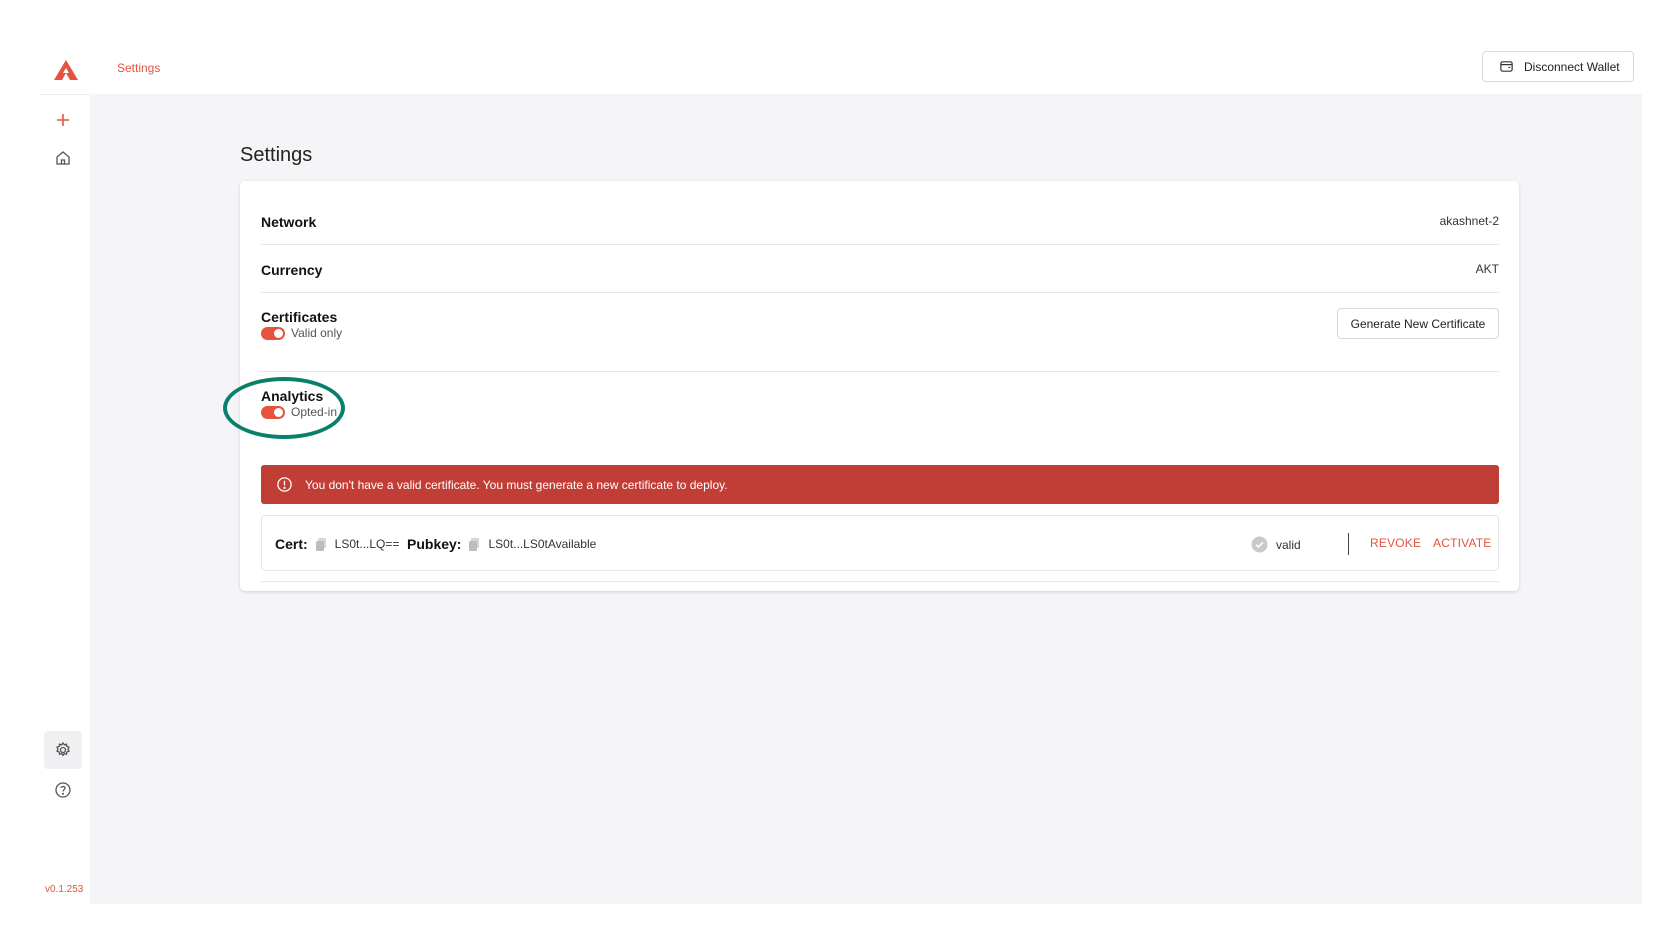 The height and width of the screenshot is (943, 1680). I want to click on revoke-button: REVOKE, so click(1395, 543).